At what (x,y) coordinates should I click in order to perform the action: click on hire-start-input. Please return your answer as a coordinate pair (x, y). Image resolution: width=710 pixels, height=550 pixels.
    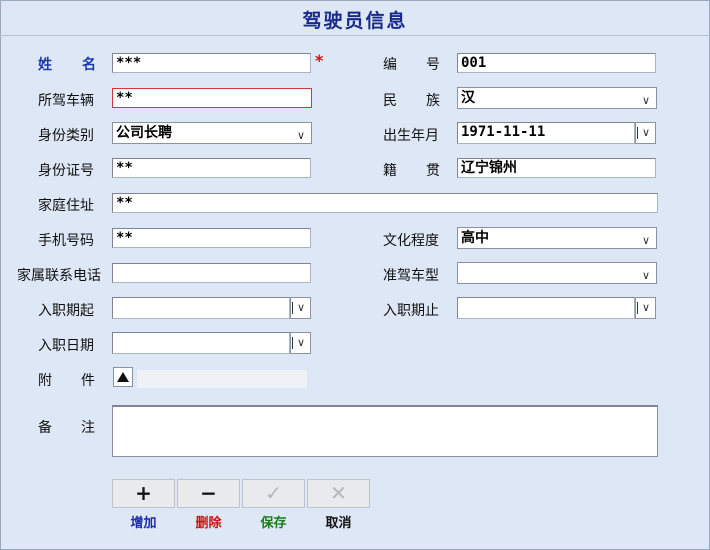
    Looking at the image, I should click on (201, 308).